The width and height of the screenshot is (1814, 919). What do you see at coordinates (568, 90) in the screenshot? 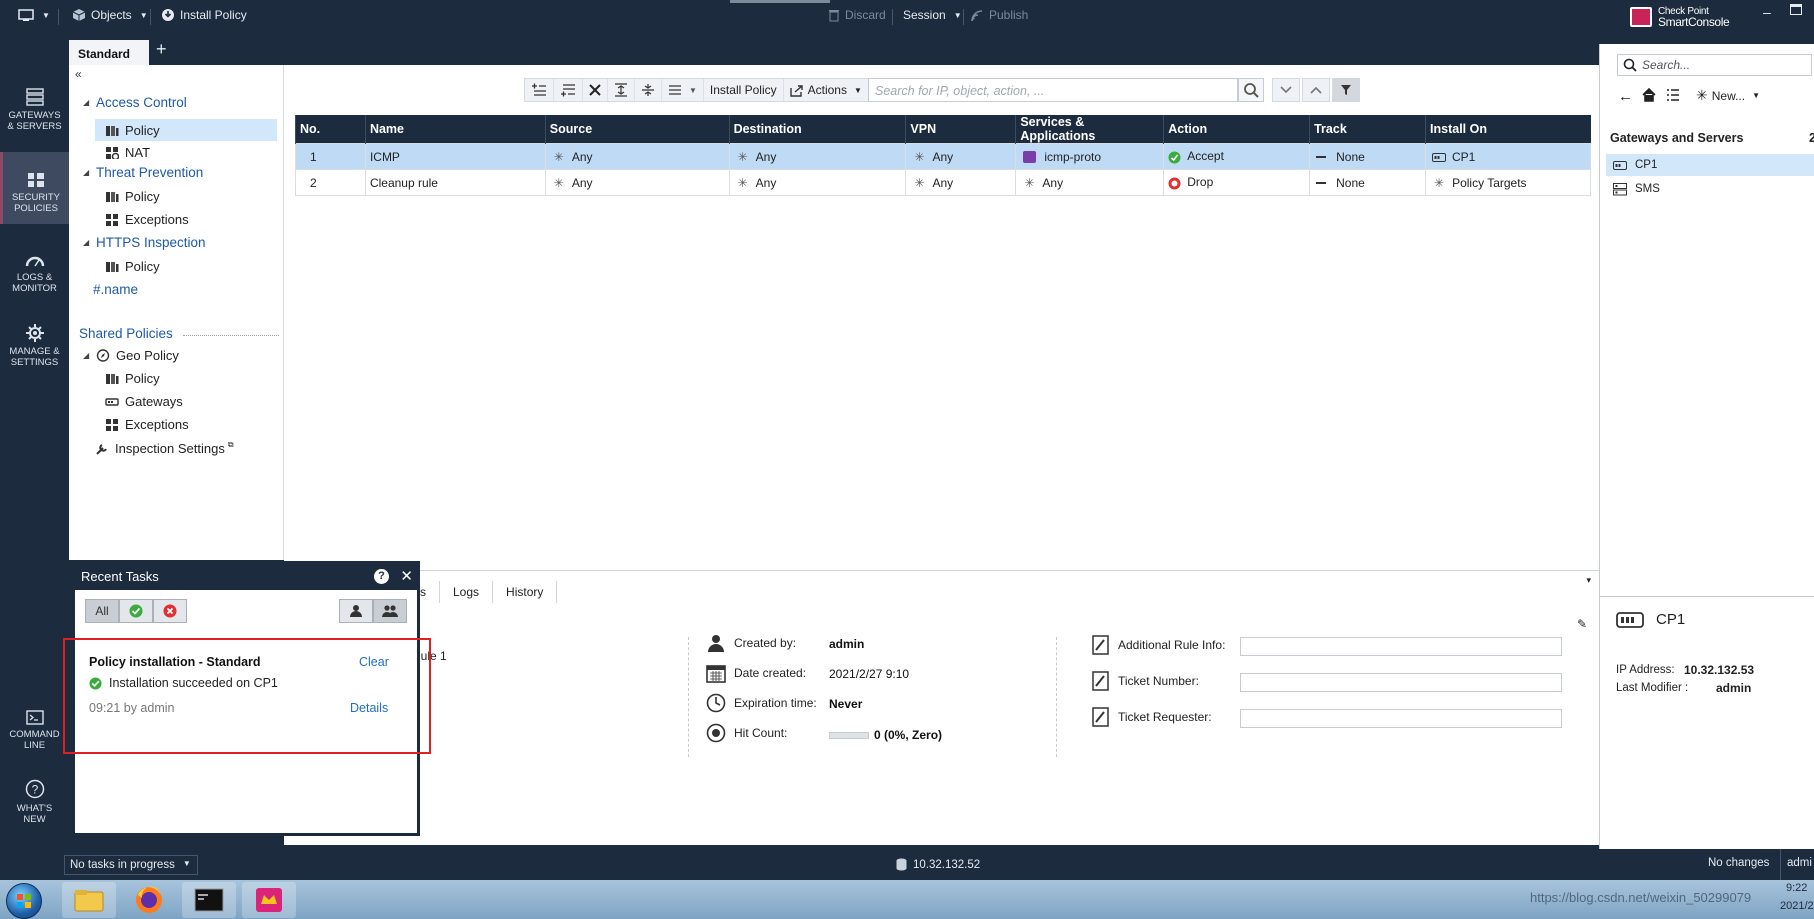
I see `add-rule-below-button` at bounding box center [568, 90].